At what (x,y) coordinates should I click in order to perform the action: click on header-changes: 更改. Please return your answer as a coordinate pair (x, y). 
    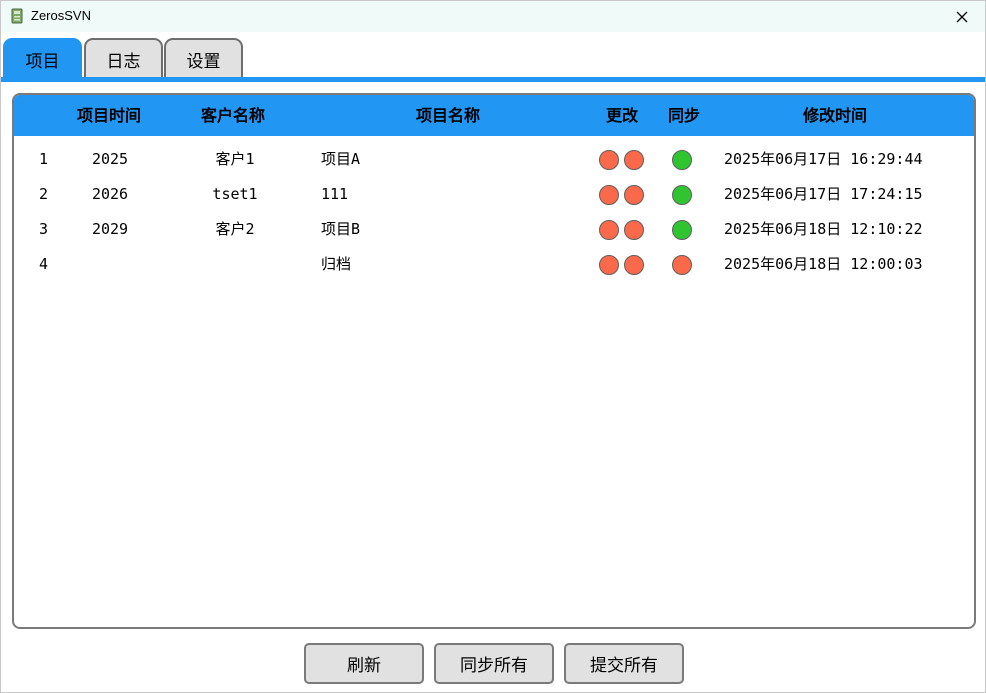
    Looking at the image, I should click on (622, 115).